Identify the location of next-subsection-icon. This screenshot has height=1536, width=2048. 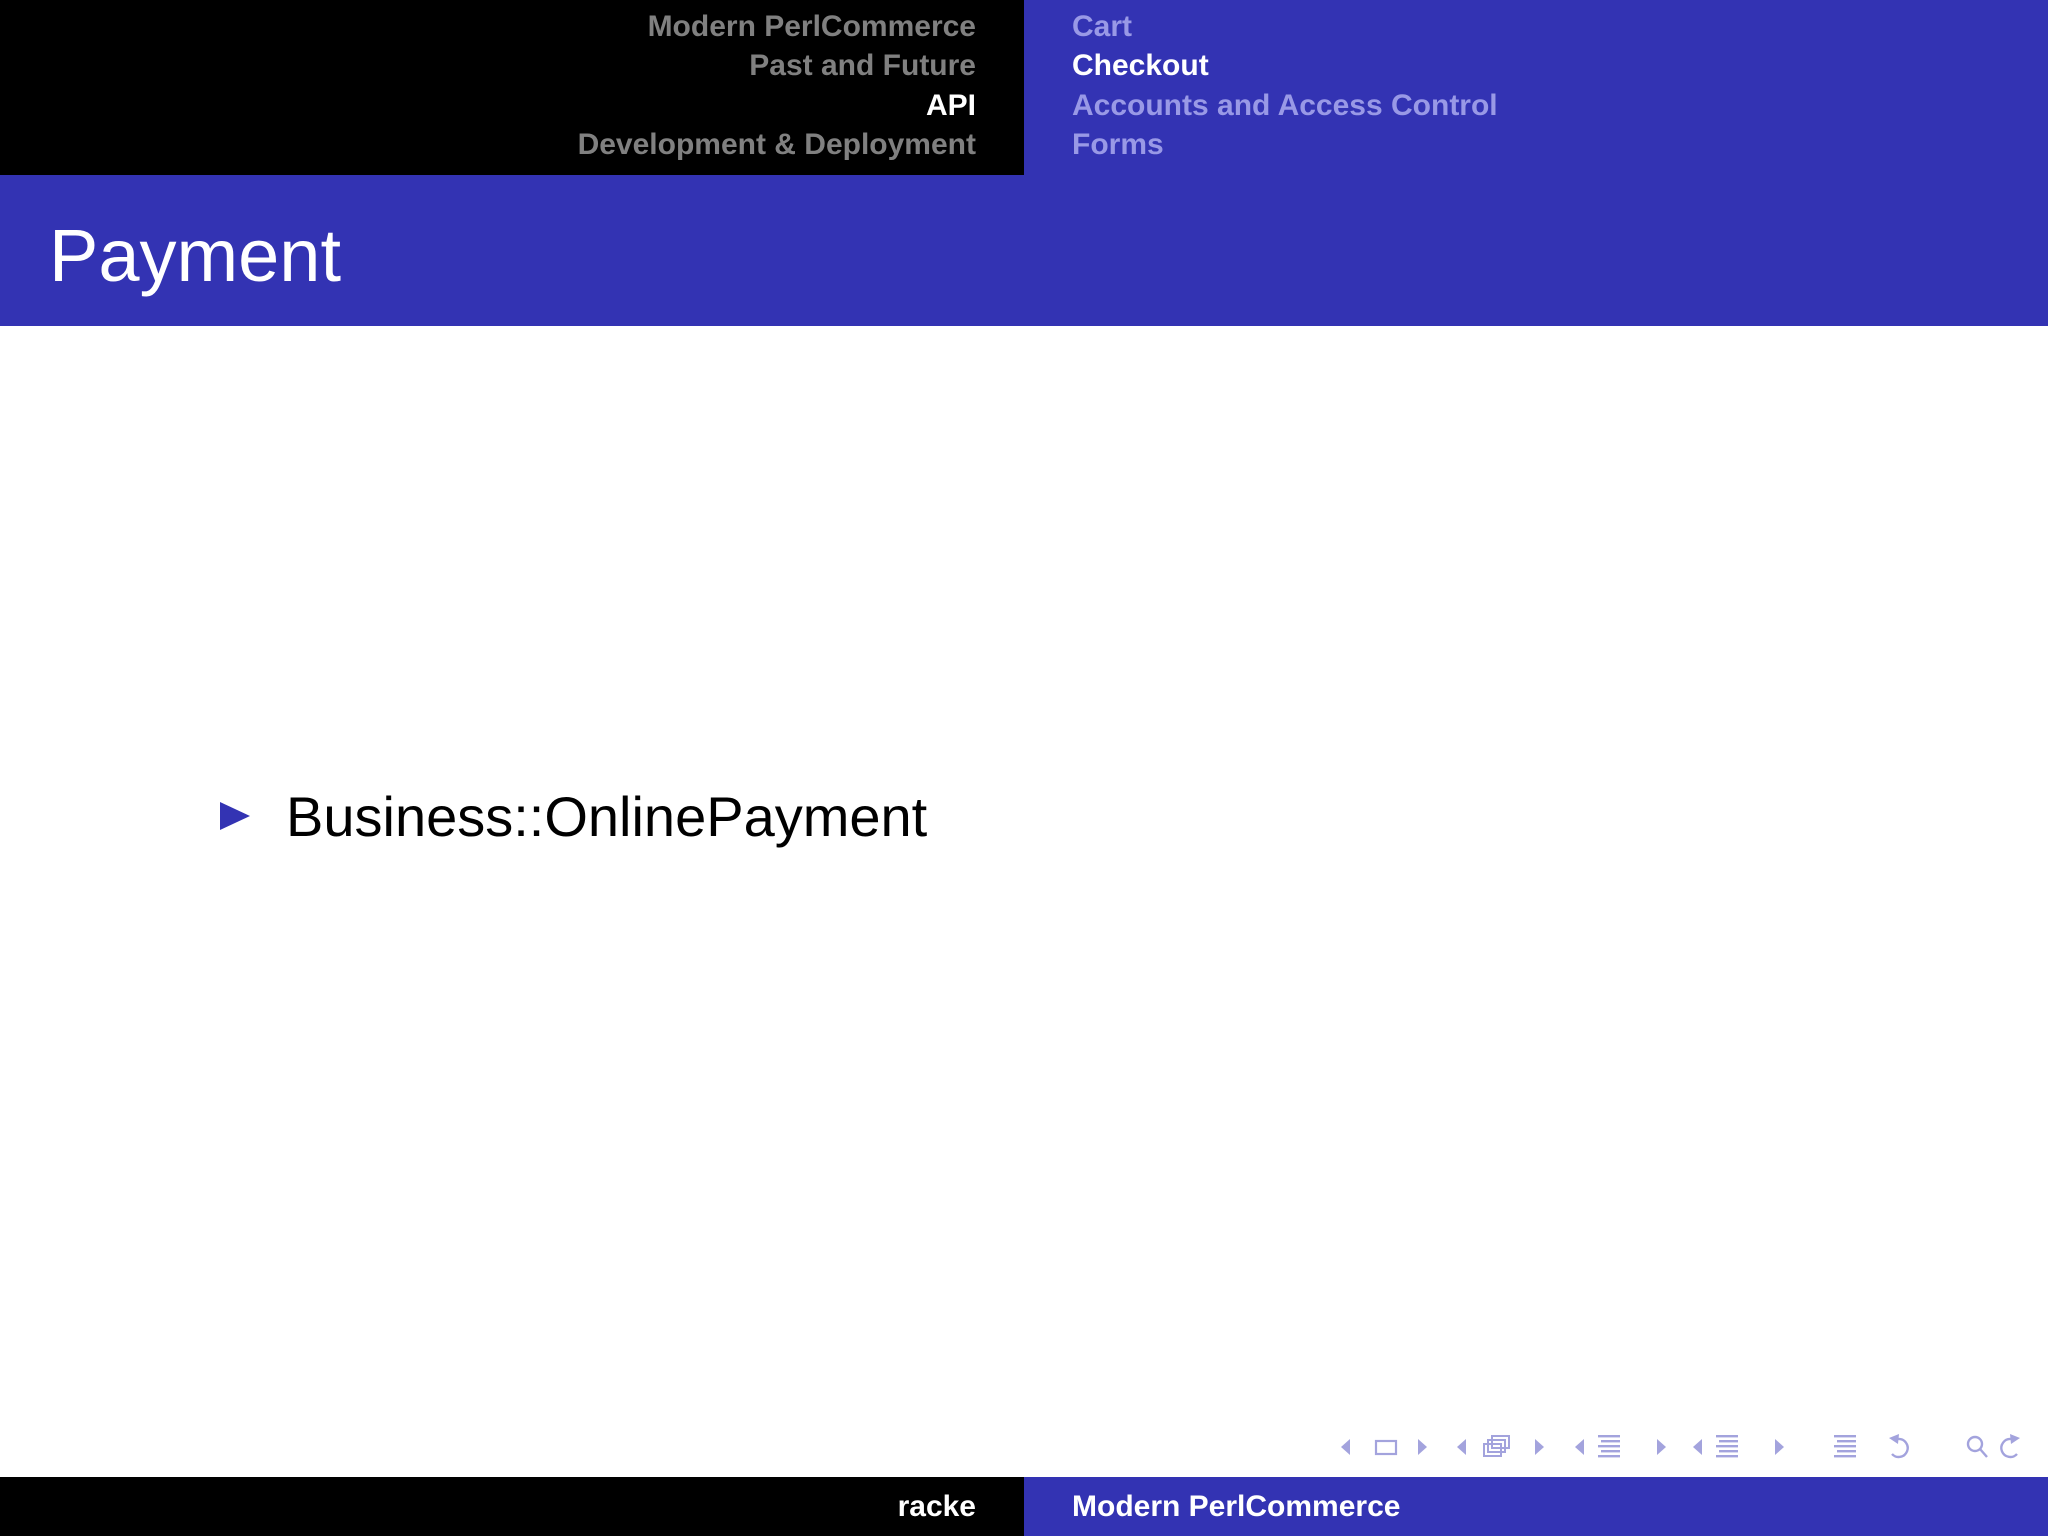
(1661, 1447).